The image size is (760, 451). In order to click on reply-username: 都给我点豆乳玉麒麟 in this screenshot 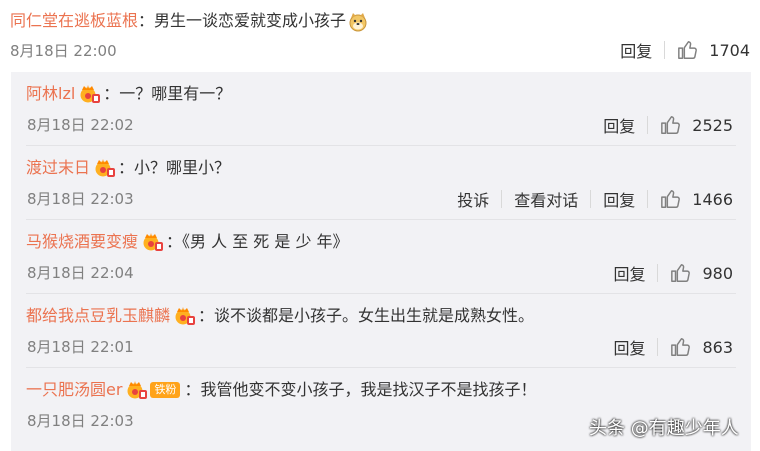, I will do `click(98, 316)`.